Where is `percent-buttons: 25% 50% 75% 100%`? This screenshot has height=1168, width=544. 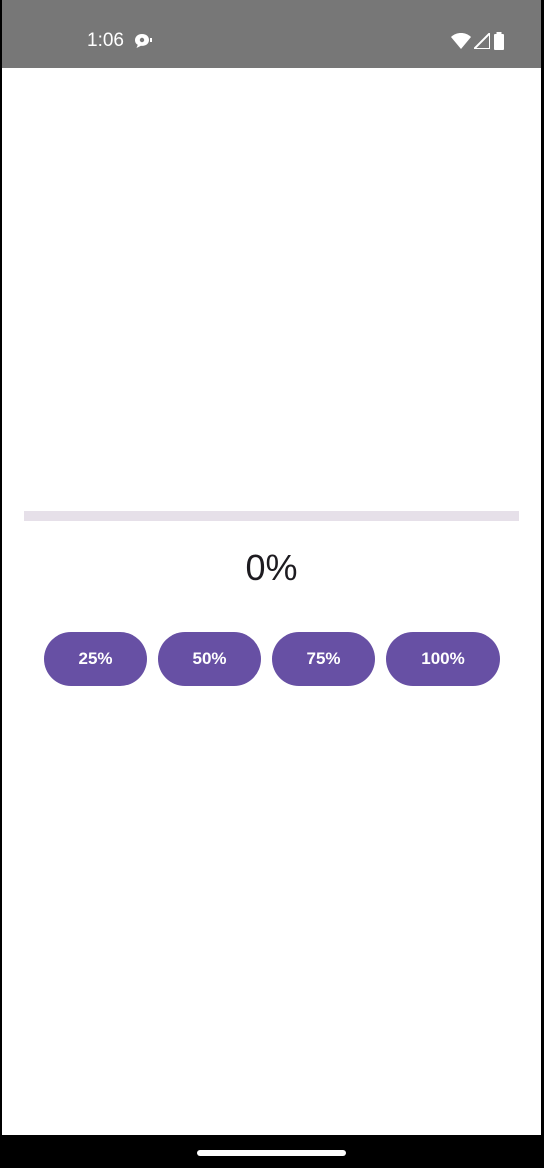 percent-buttons: 25% 50% 75% 100% is located at coordinates (272, 659).